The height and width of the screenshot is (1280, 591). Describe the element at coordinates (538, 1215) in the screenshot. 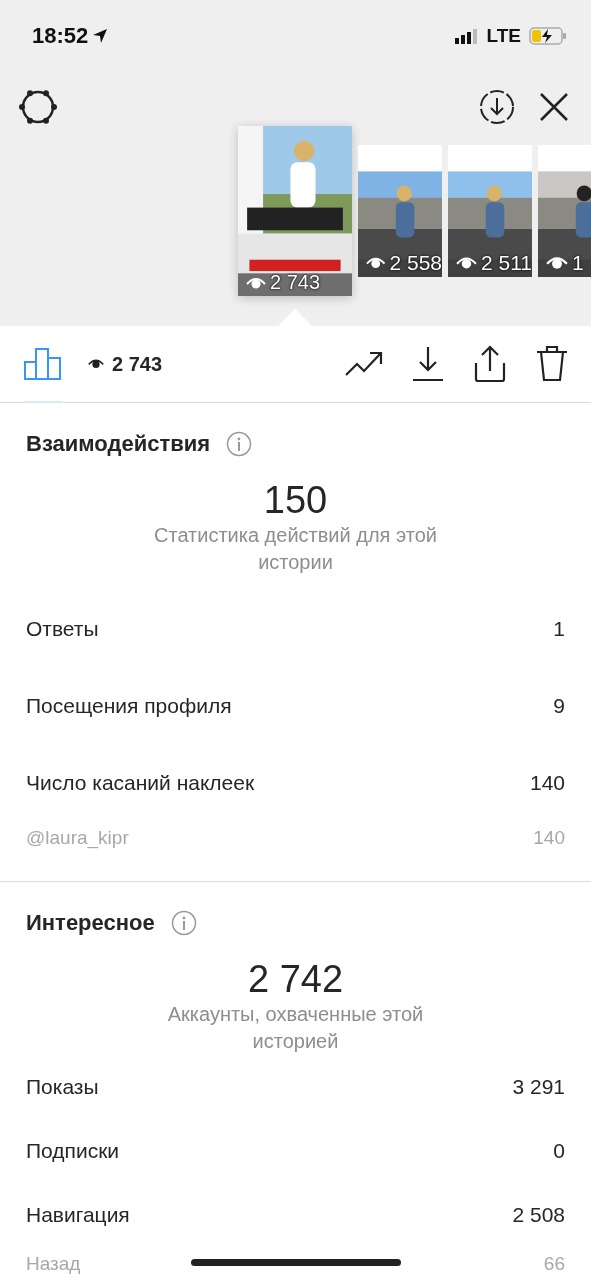

I see `metric-value: 2 508` at that location.